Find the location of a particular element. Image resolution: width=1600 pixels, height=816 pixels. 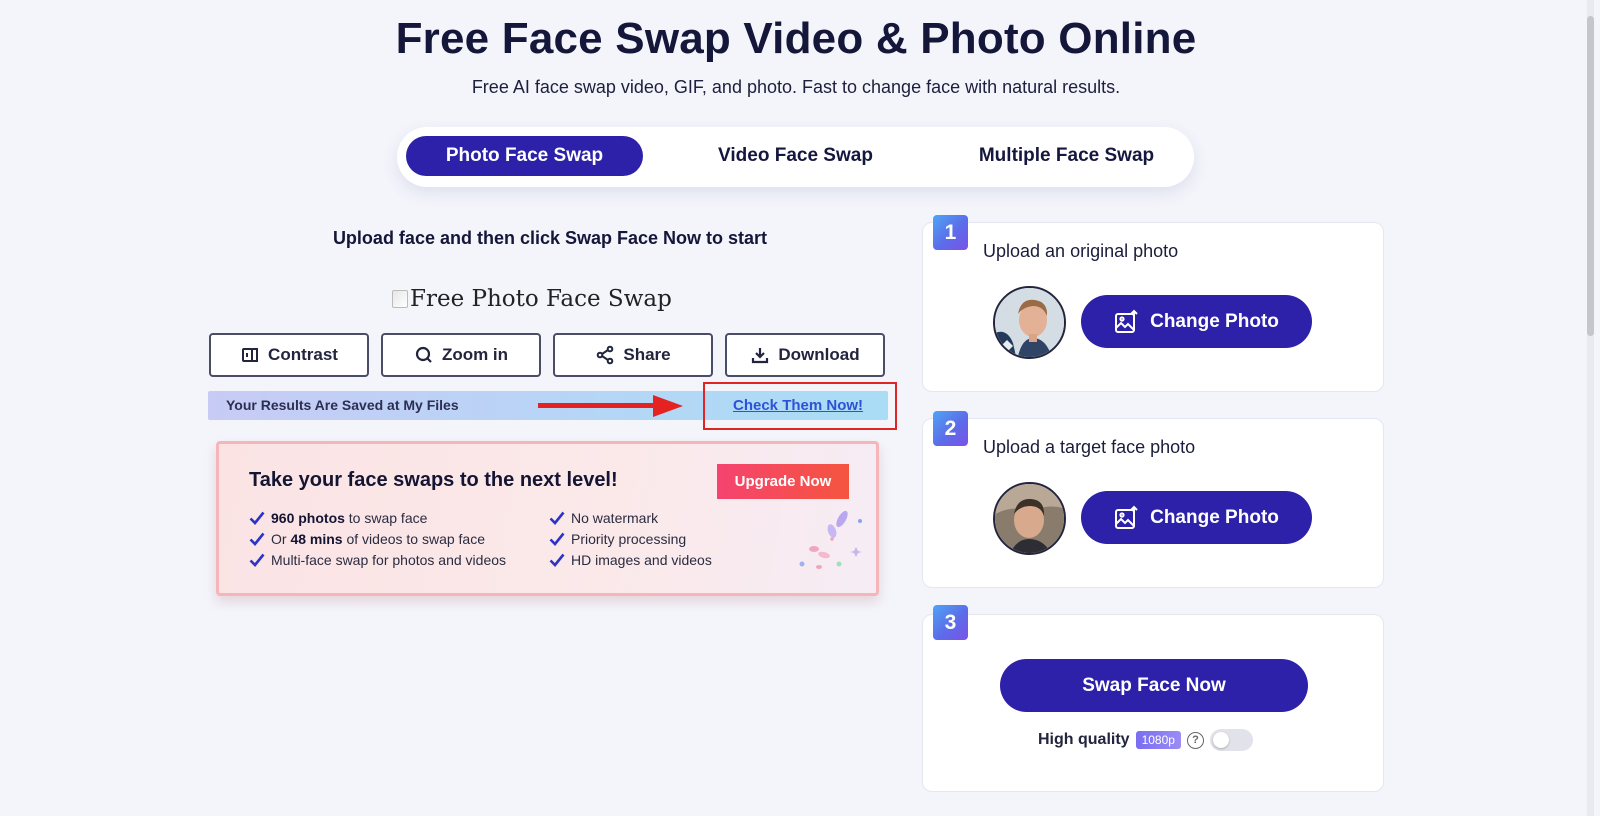

download-icon is located at coordinates (760, 356).